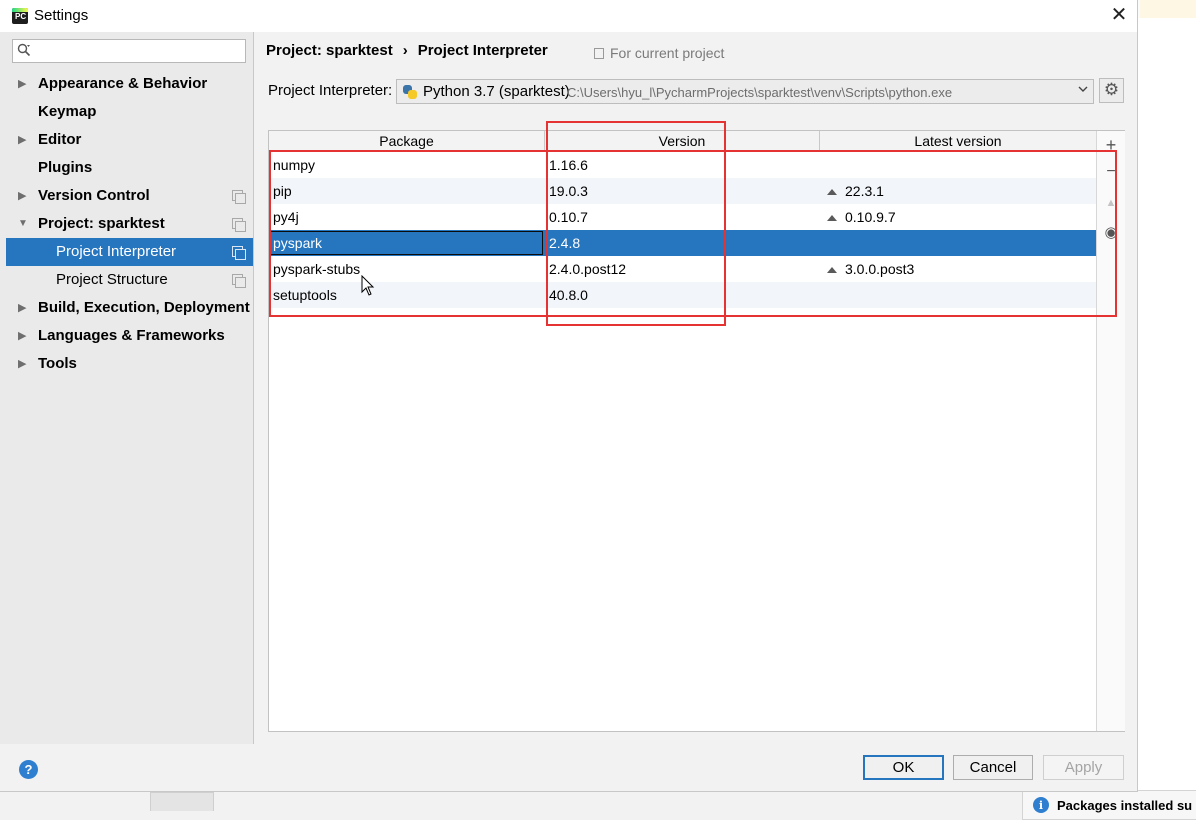 Image resolution: width=1196 pixels, height=820 pixels. Describe the element at coordinates (23, 224) in the screenshot. I see `chevron-down-icon: ▼` at that location.